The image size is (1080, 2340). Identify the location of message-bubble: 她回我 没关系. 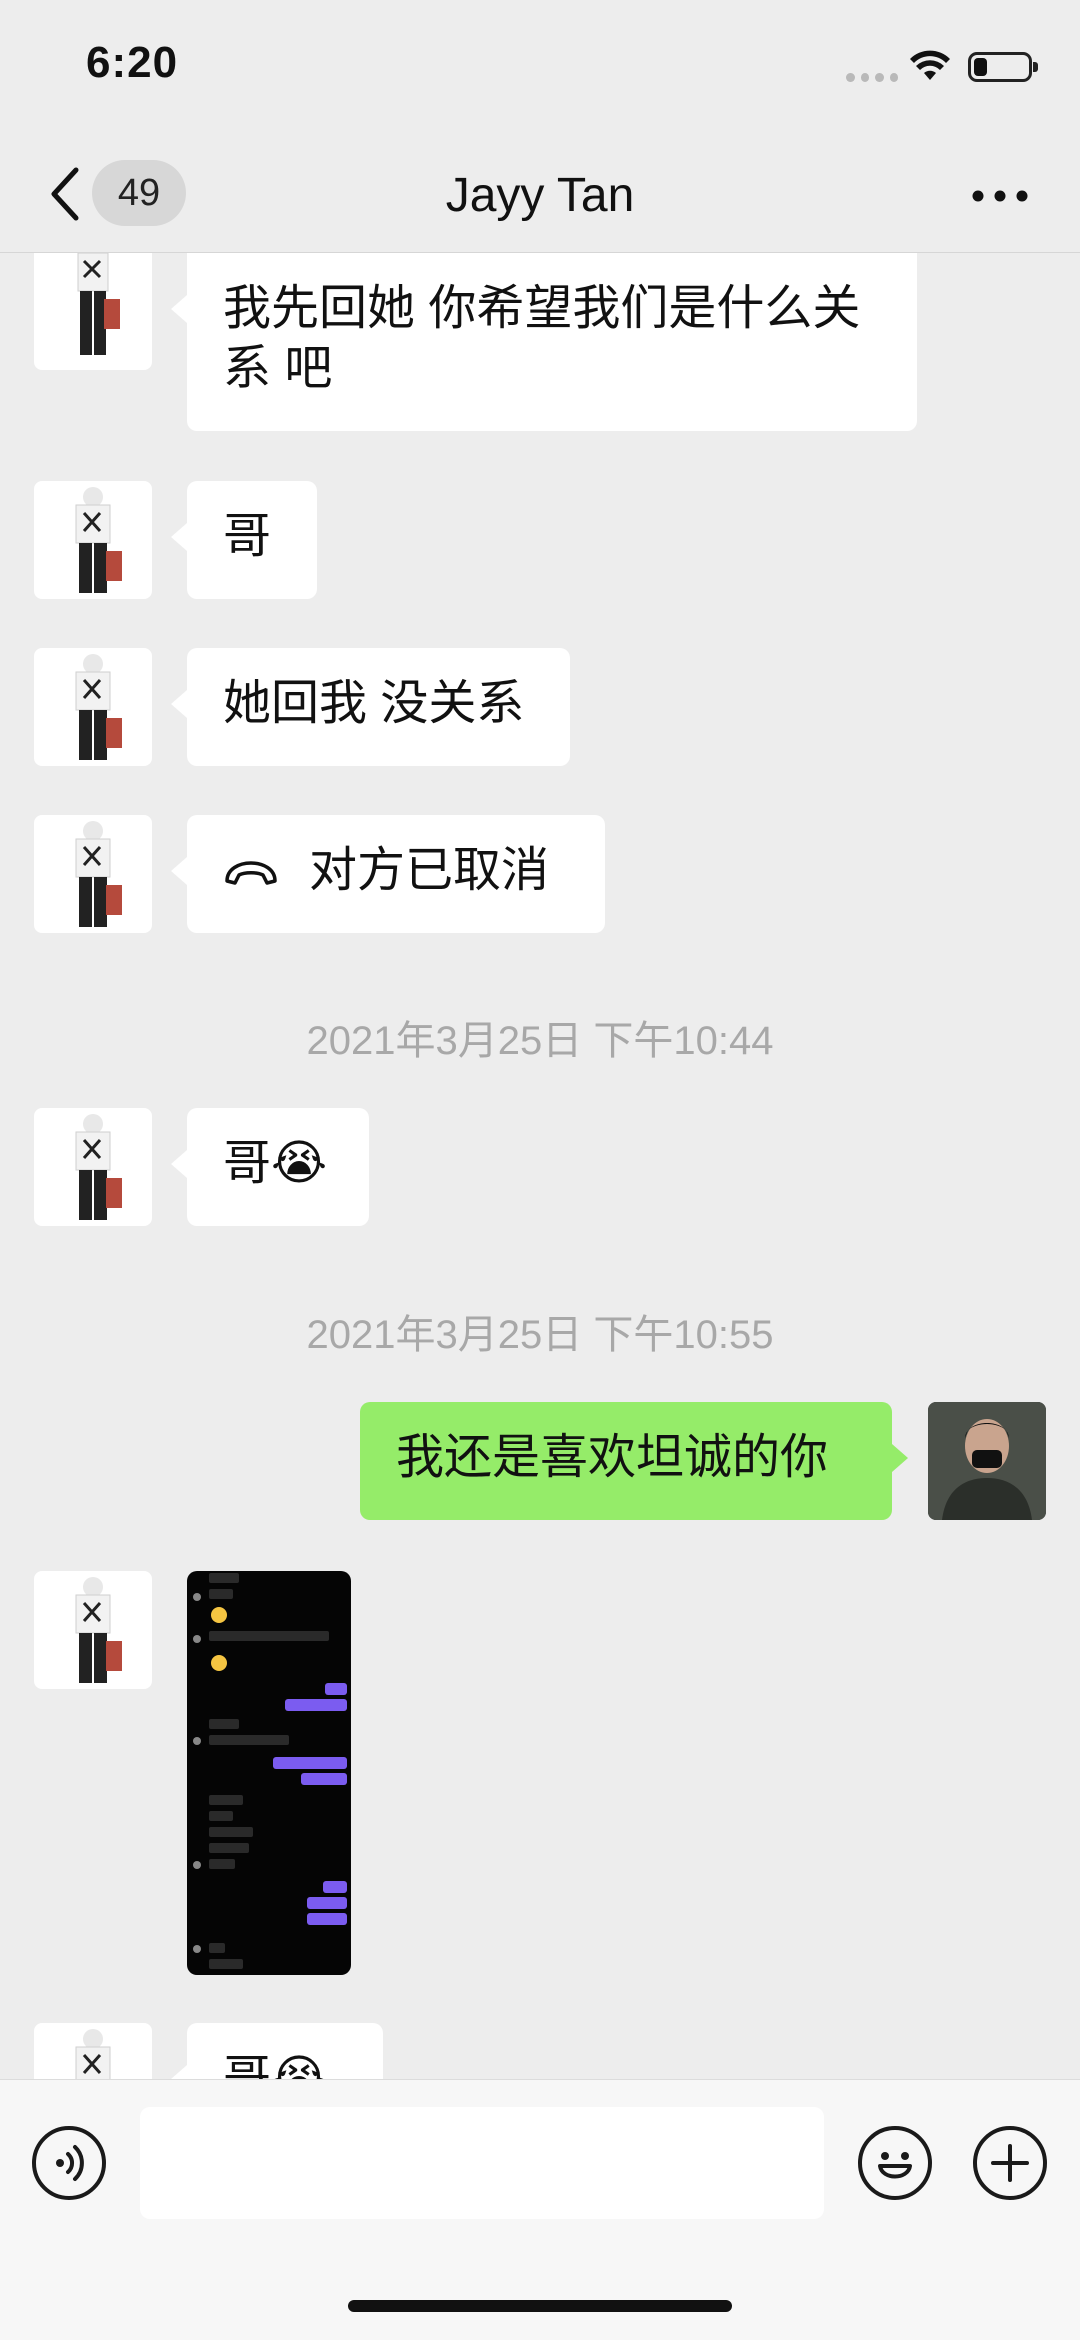
(370, 707).